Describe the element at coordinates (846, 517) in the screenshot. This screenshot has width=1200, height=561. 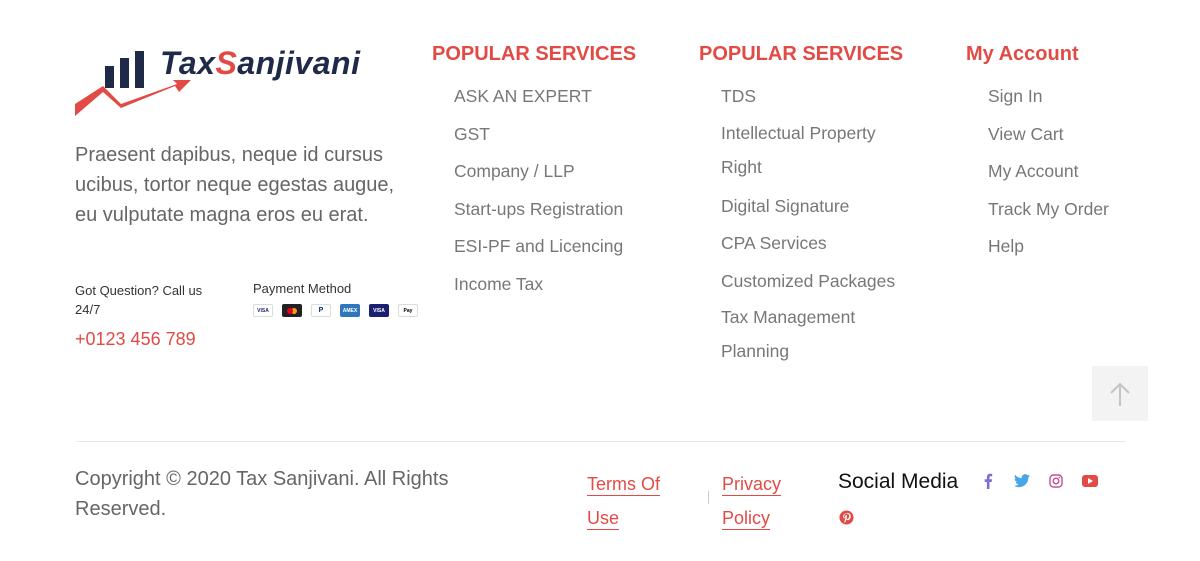
I see `pinterest-icon` at that location.